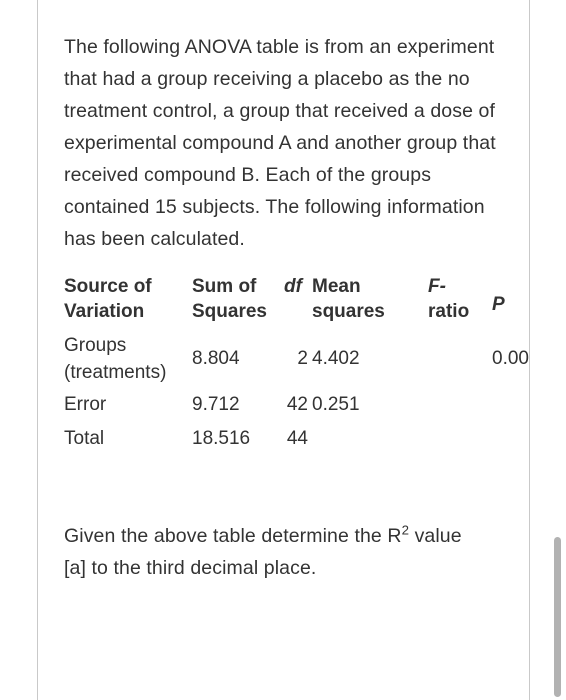 The height and width of the screenshot is (700, 566). I want to click on header-sum-squares-line1: Sum of, so click(224, 286).